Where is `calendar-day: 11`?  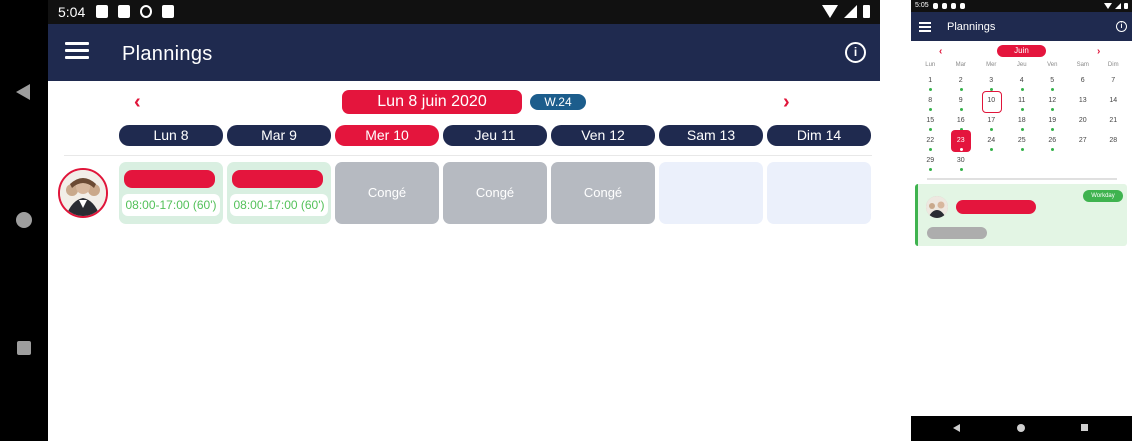
calendar-day: 11 is located at coordinates (1022, 105).